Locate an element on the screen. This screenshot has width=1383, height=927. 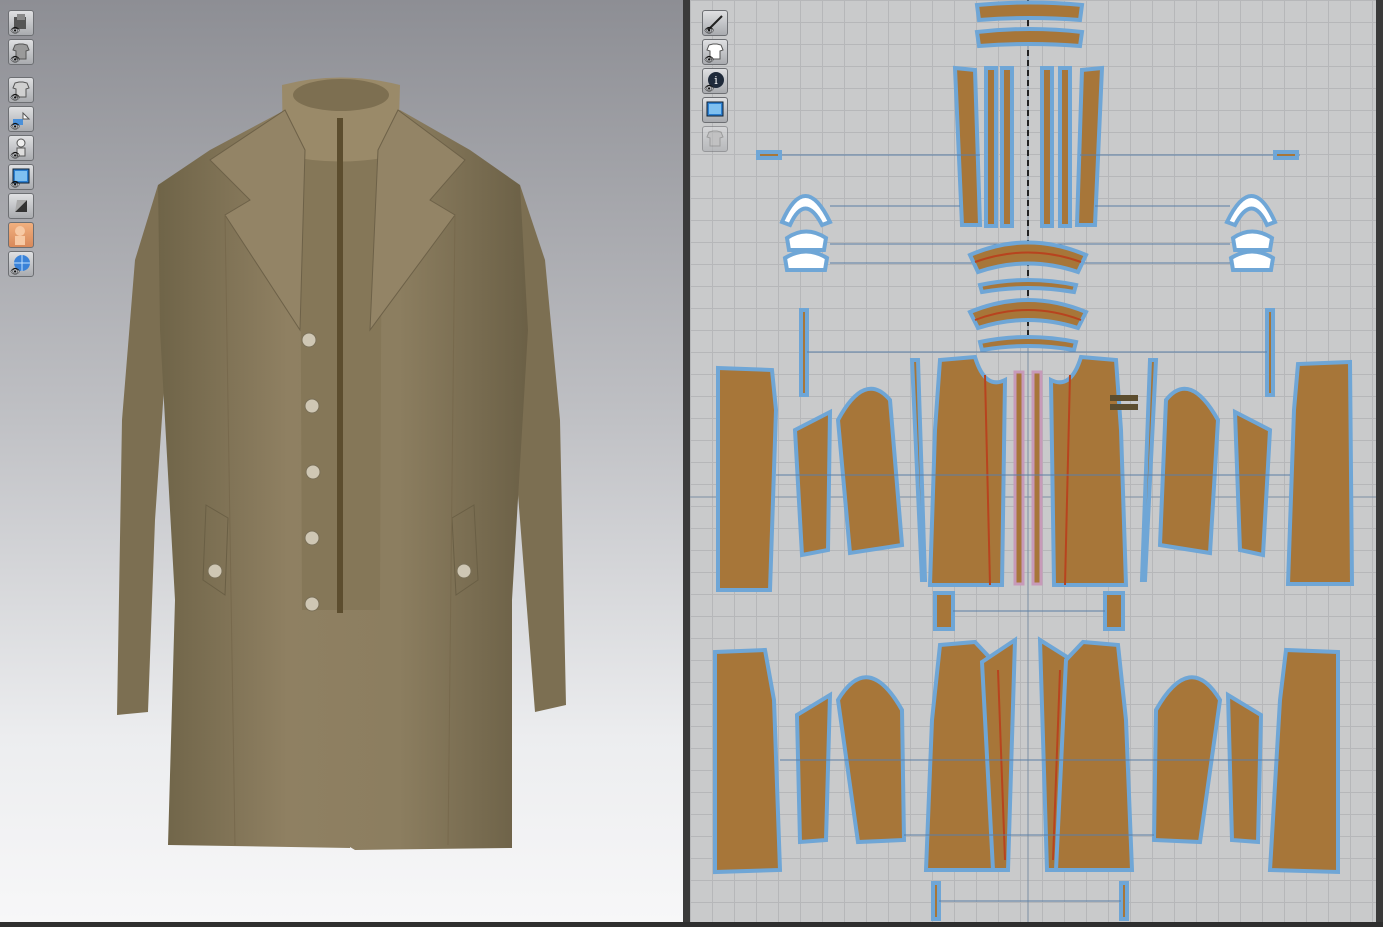
show-garment-icon: 👁 is located at coordinates (21, 90).